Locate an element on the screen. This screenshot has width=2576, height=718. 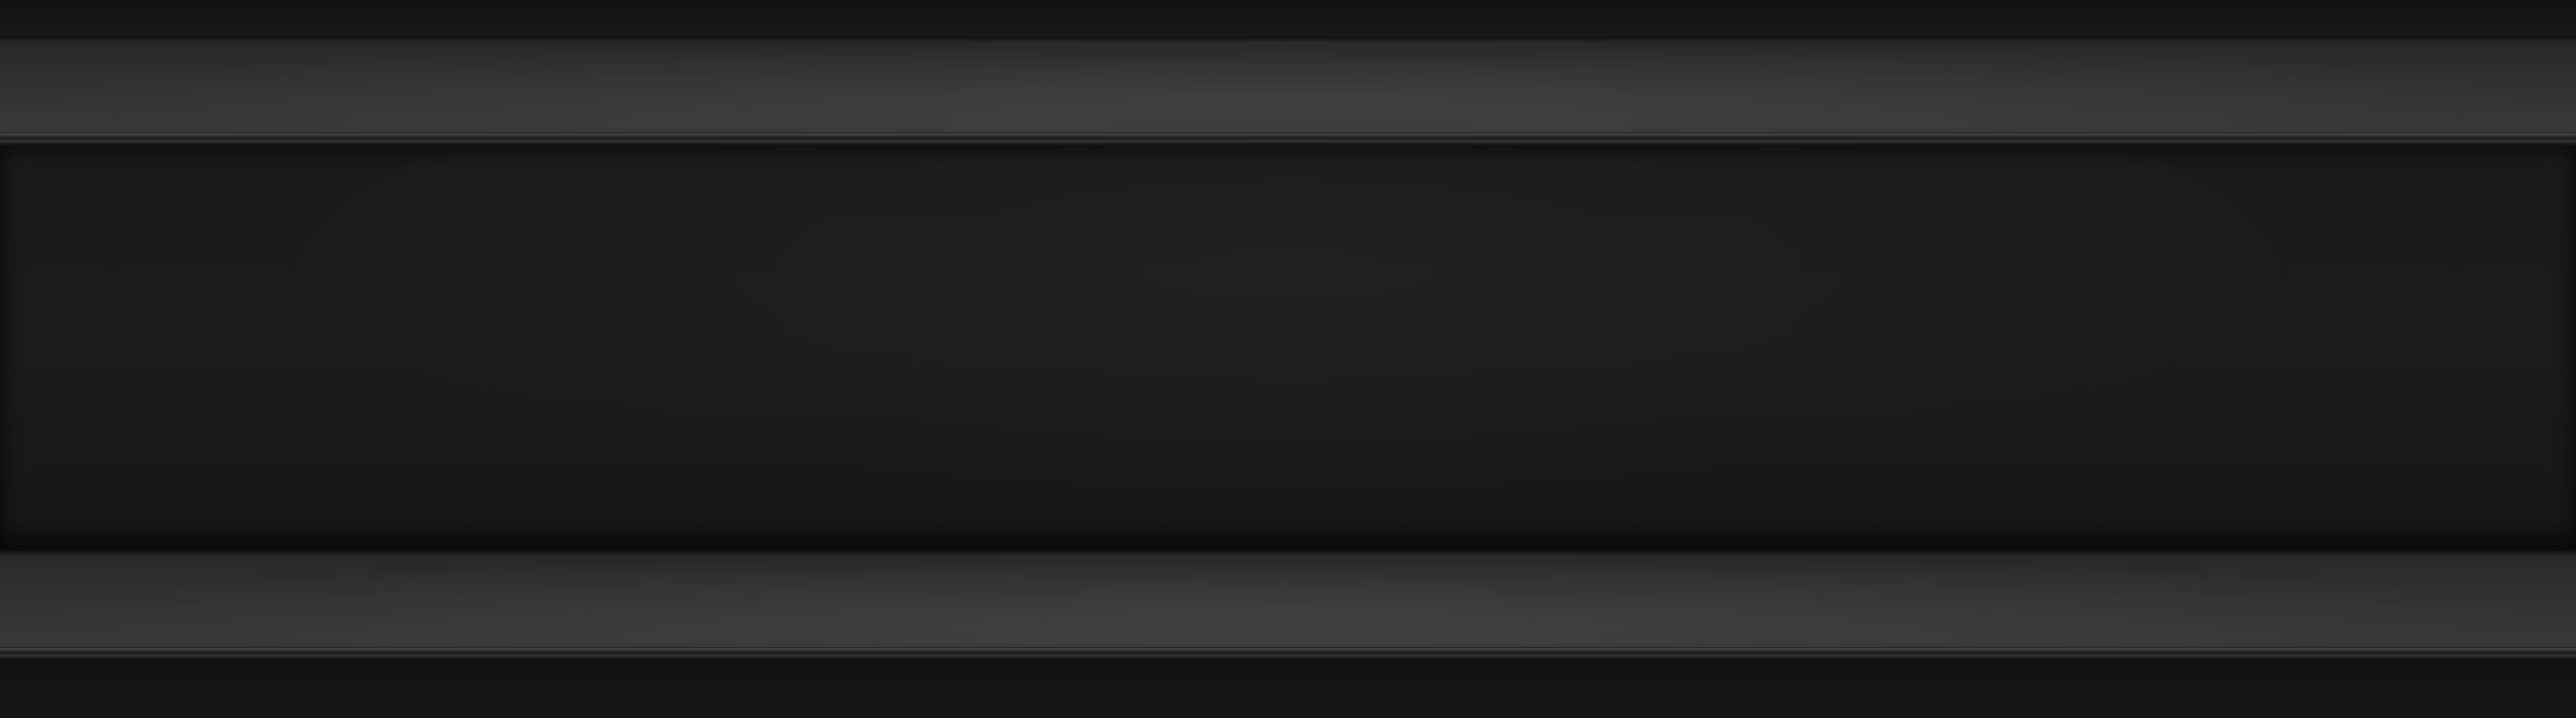
shelf-top is located at coordinates (1288, 87).